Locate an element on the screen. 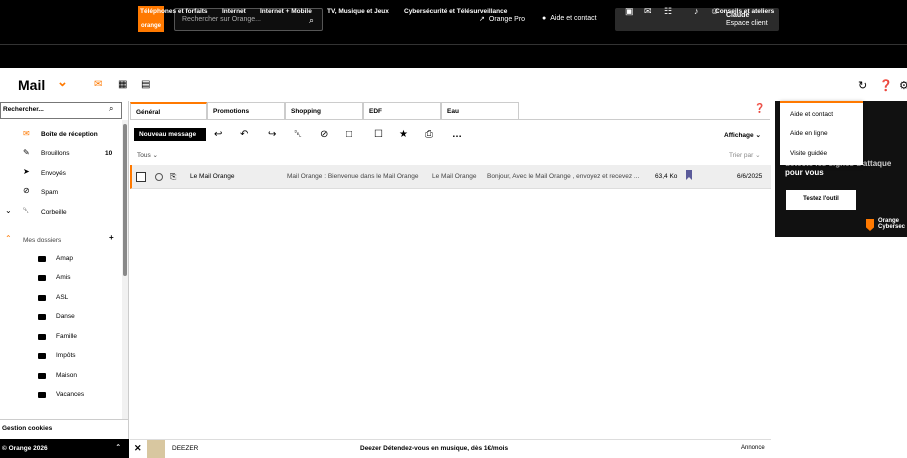 Image resolution: width=907 pixels, height=458 pixels. ad-label: Annonce is located at coordinates (753, 448).